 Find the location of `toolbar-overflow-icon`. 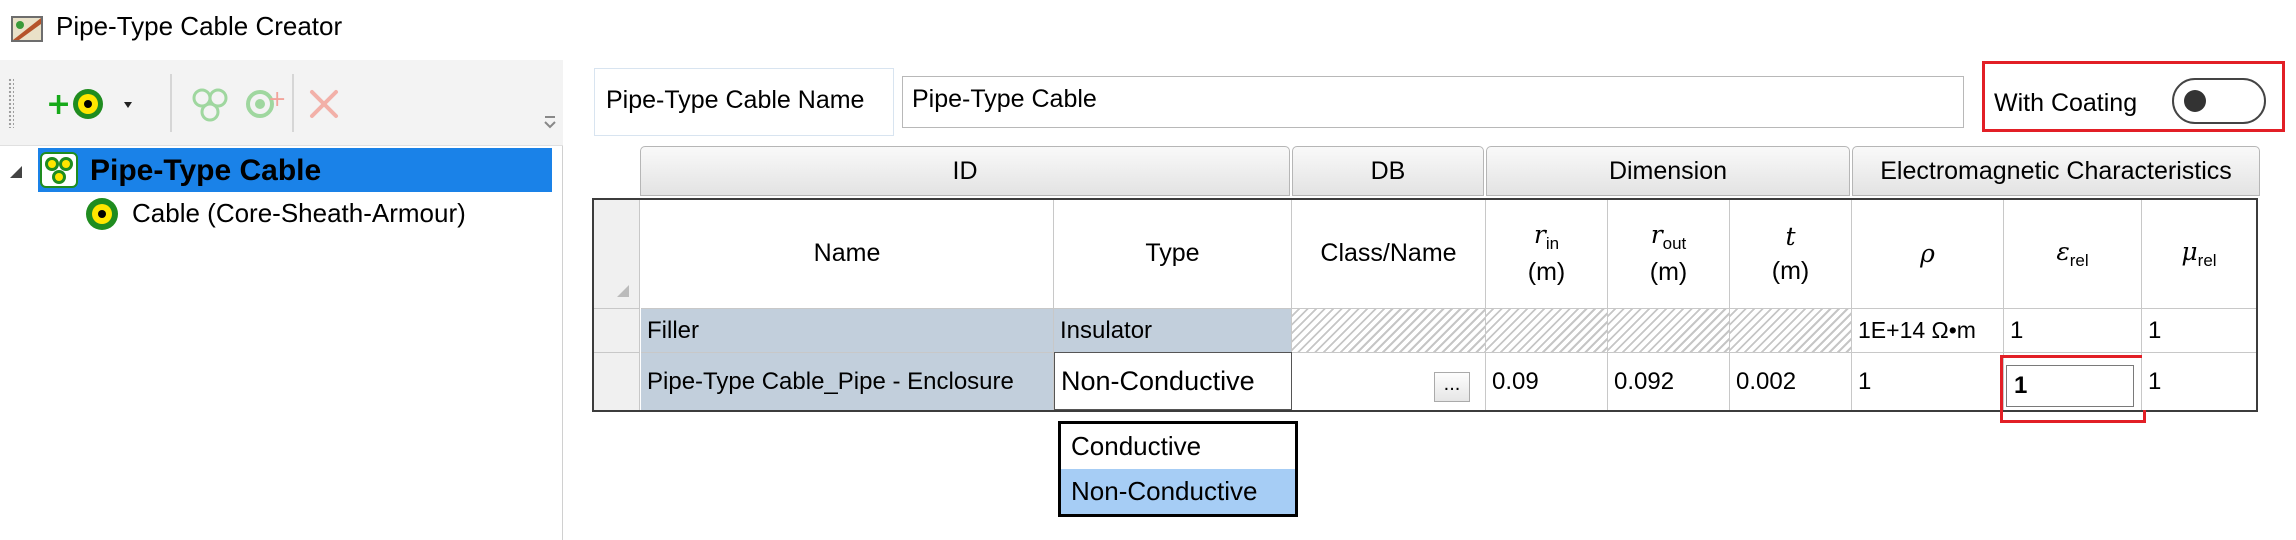

toolbar-overflow-icon is located at coordinates (550, 123).